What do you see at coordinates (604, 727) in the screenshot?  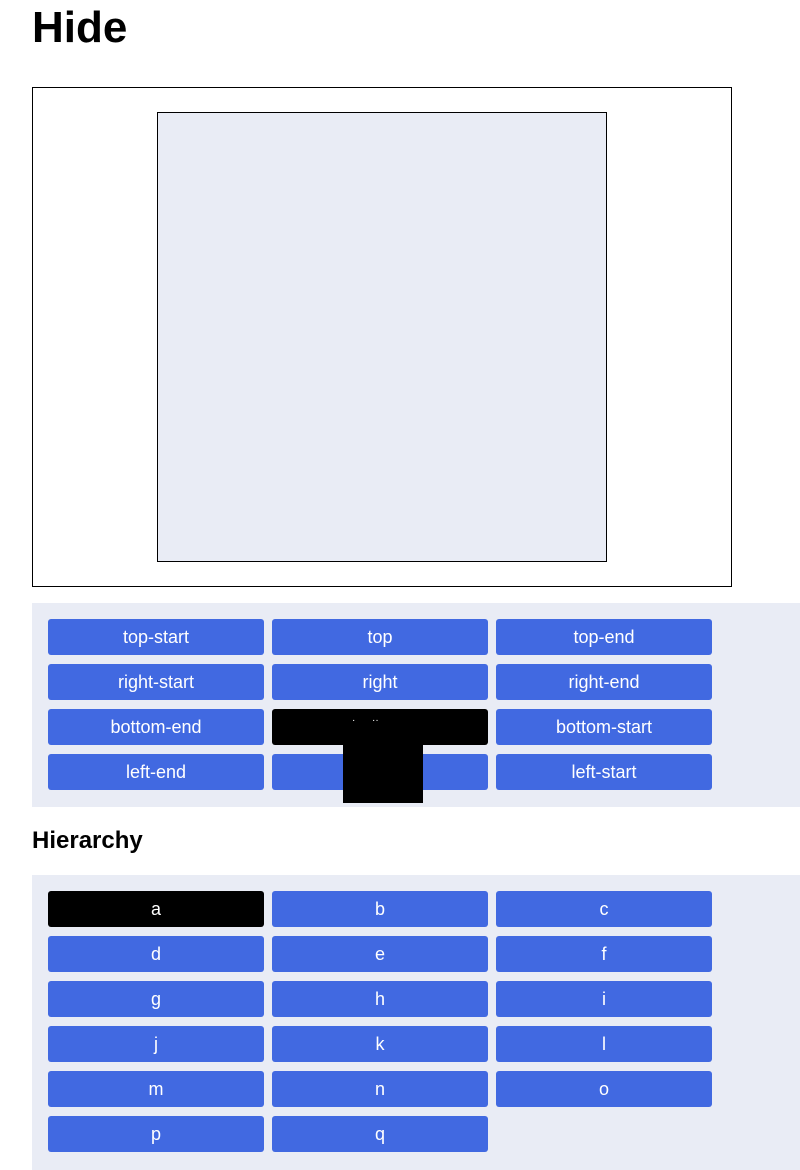 I see `placement-button-bottom-start: bottom-start` at bounding box center [604, 727].